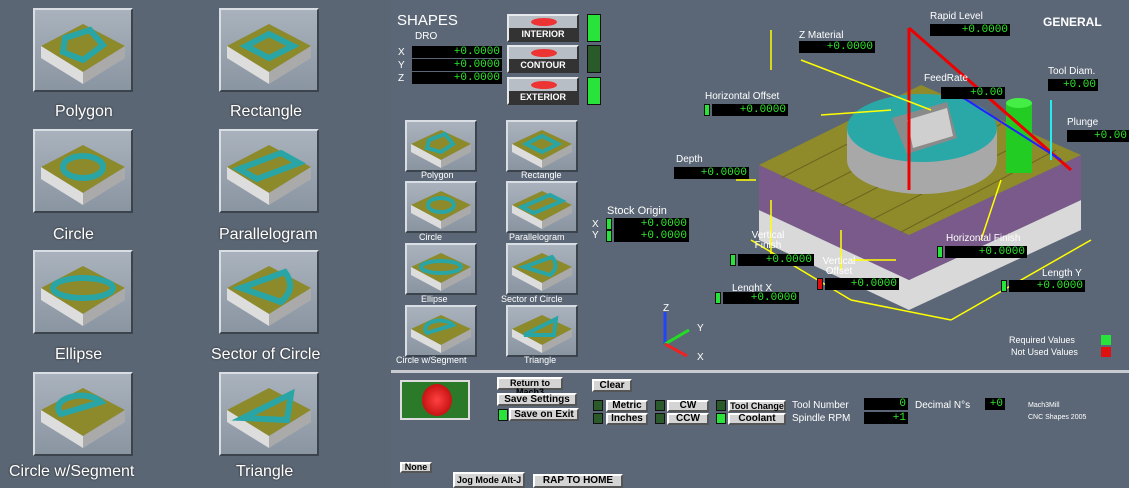  I want to click on axis-x-label: X, so click(700, 357).